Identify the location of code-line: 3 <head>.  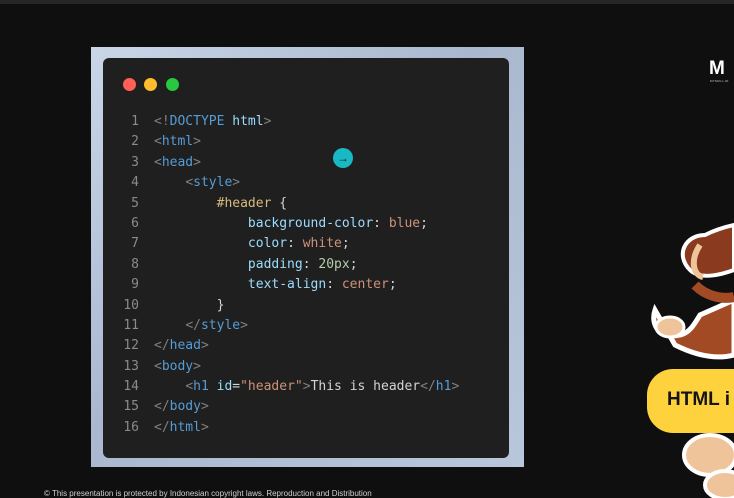
(306, 163).